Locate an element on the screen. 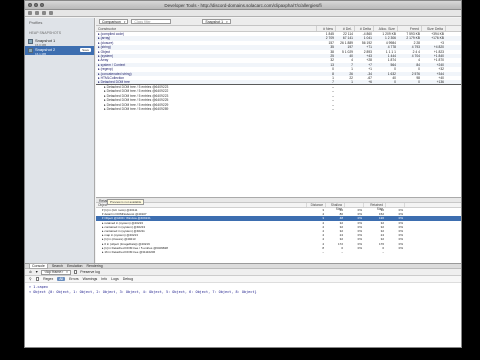 The height and width of the screenshot is (360, 480). snapshot-size: 16.1 MB is located at coordinates (62, 54).